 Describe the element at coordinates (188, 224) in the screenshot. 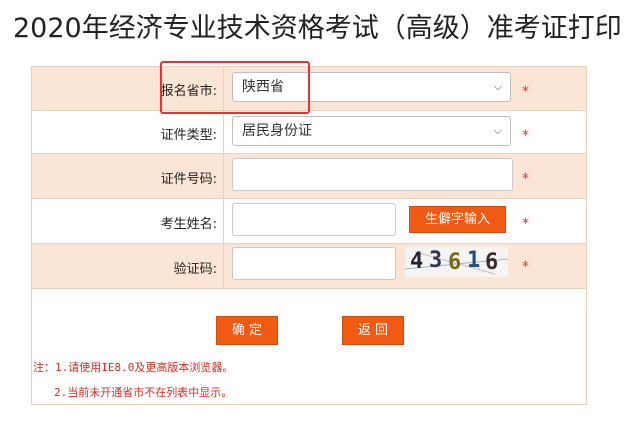

I see `name-label: 考生姓名:` at that location.